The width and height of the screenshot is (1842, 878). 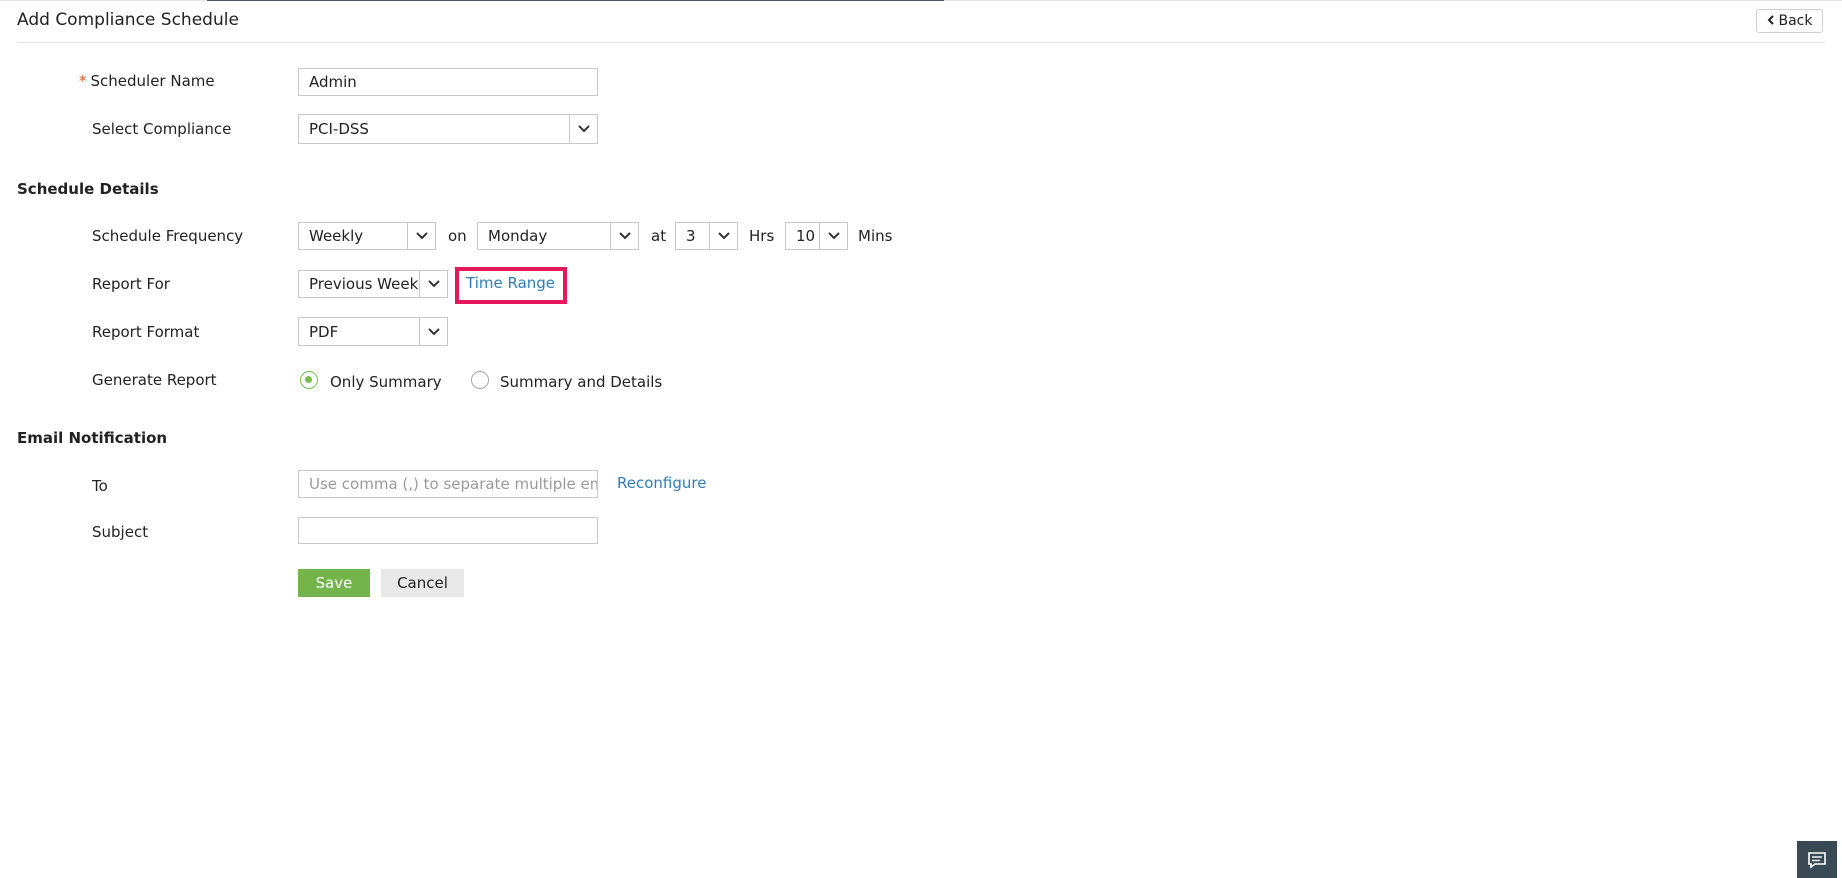 I want to click on to-label: To, so click(x=100, y=486).